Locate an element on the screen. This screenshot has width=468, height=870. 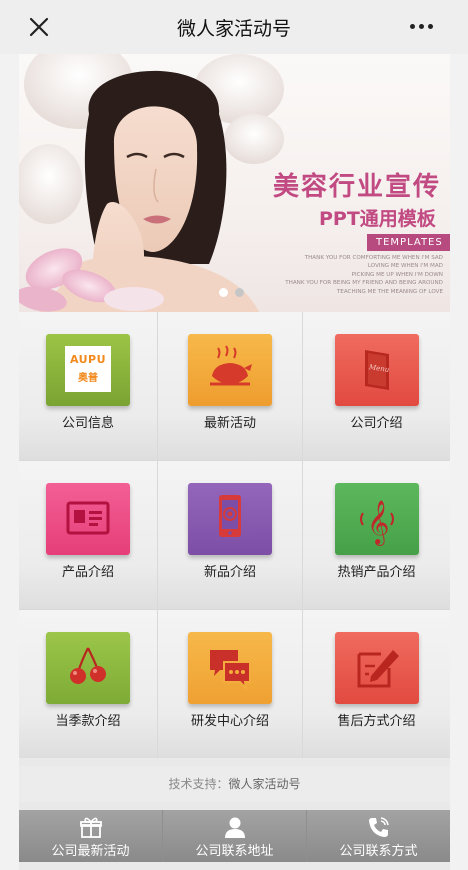
grid-item-rnd-center: 研发中心介绍 is located at coordinates (230, 684).